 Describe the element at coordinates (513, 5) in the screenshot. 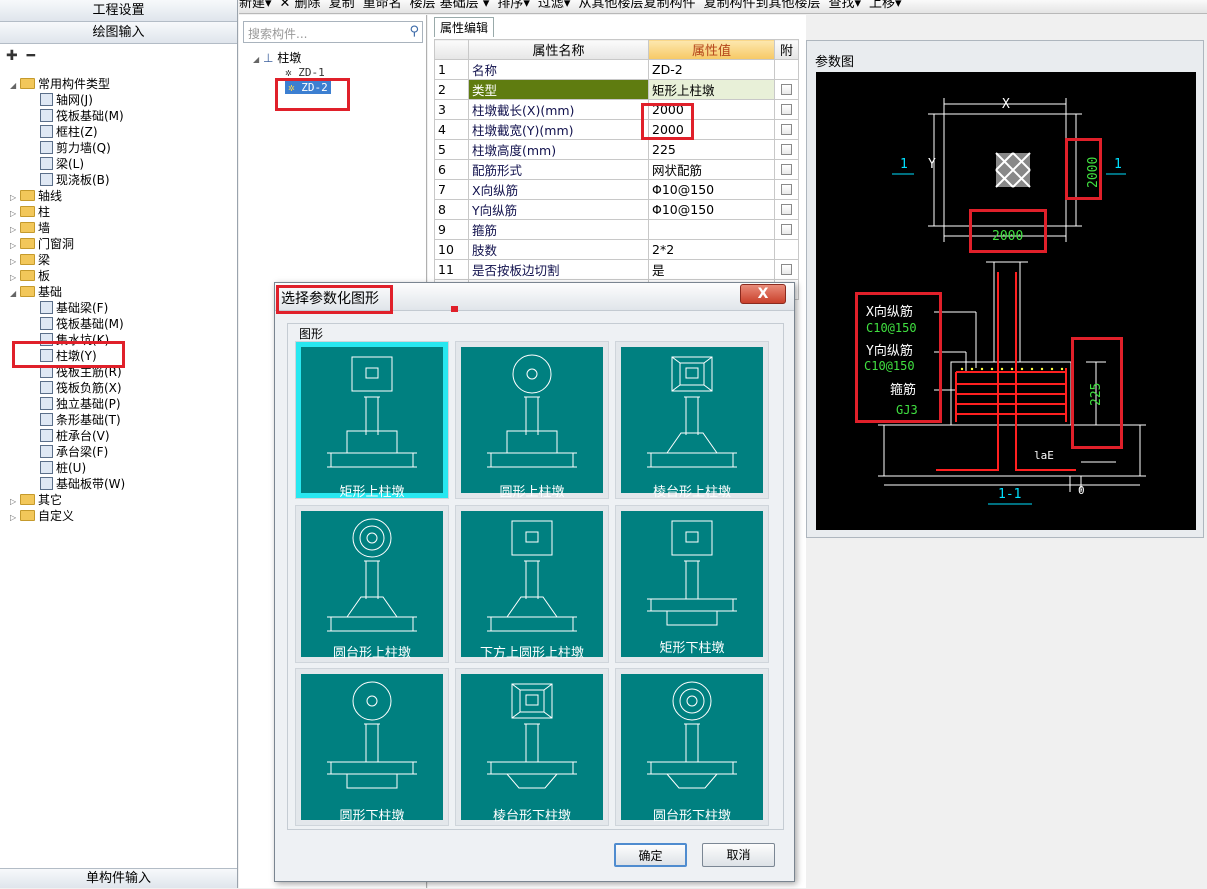

I see `toolbar-button: 排序▾` at that location.